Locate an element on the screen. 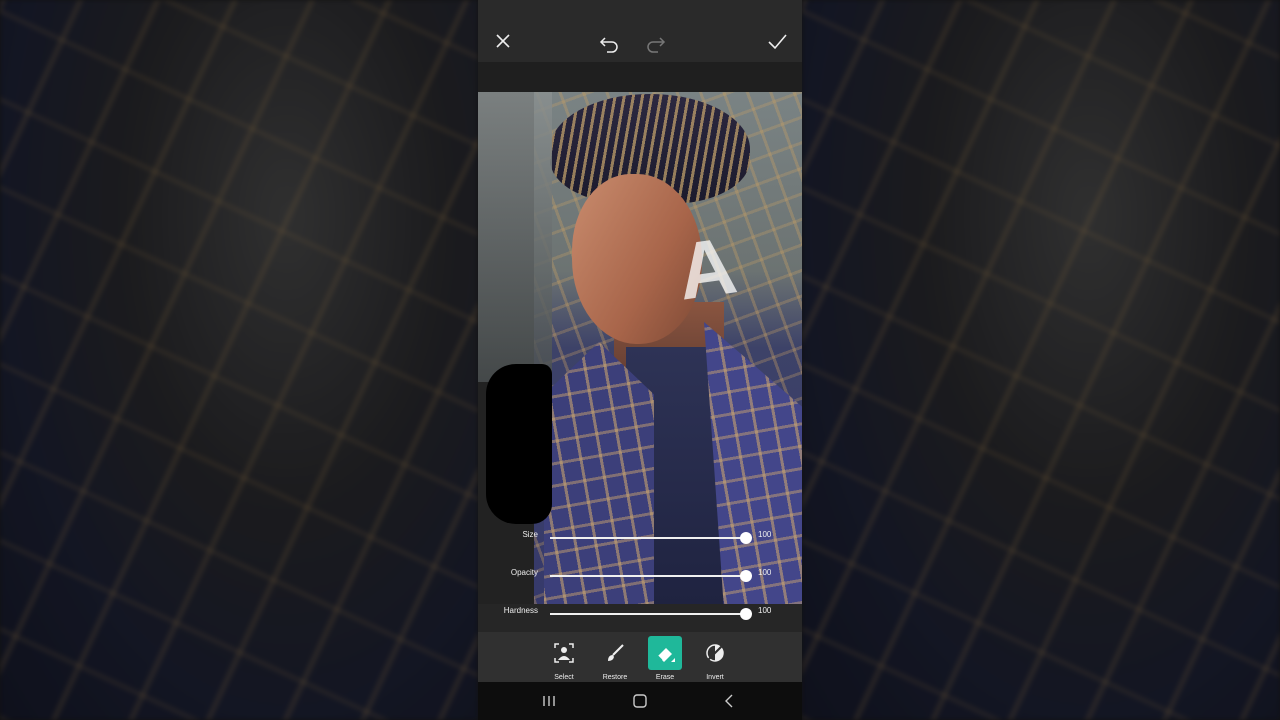 Image resolution: width=1280 pixels, height=720 pixels. tool-label: Erase is located at coordinates (665, 677).